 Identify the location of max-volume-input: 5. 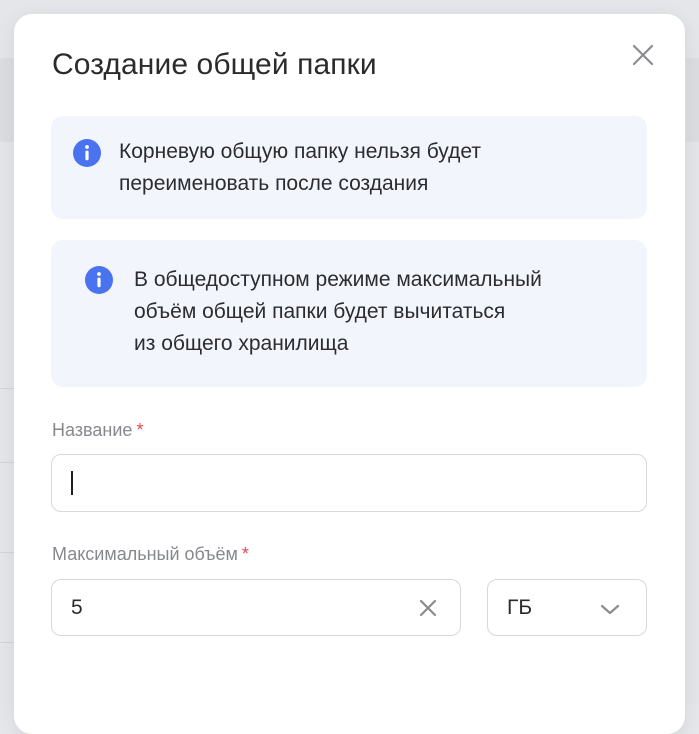
(256, 607).